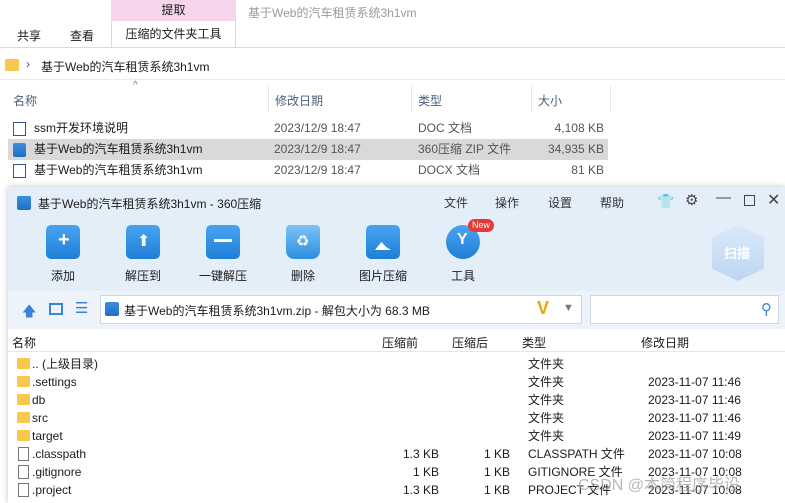  What do you see at coordinates (396, 436) in the screenshot?
I see `zip-folder-row: target 文件夹 2023-11-07 11:49` at bounding box center [396, 436].